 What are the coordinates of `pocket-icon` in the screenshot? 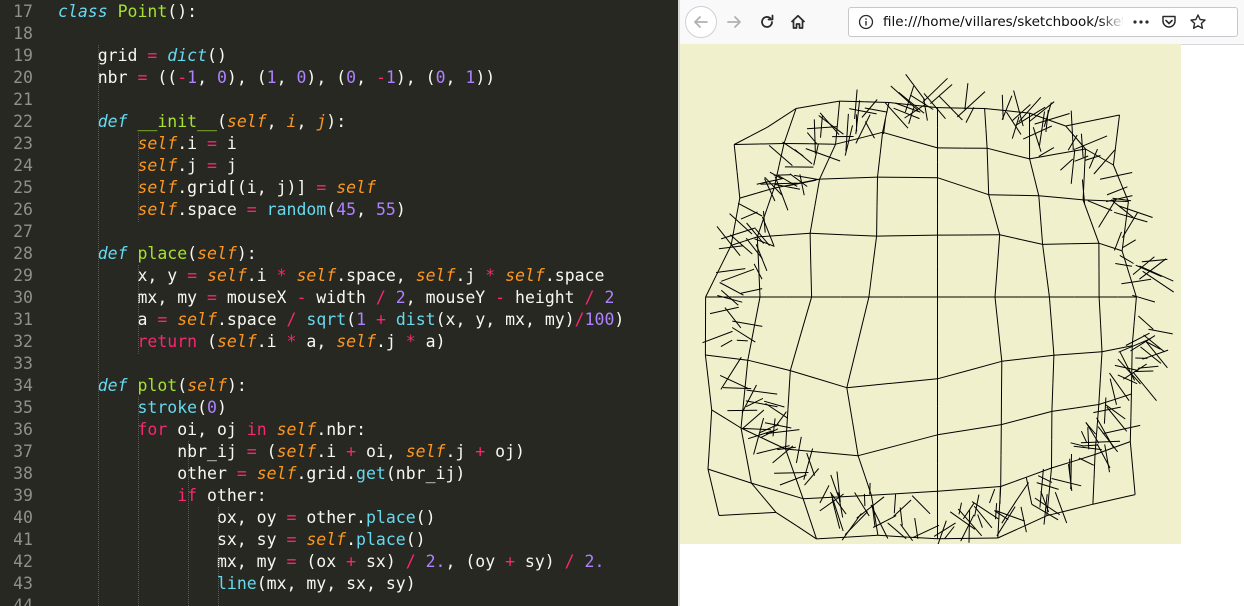 It's located at (1169, 22).